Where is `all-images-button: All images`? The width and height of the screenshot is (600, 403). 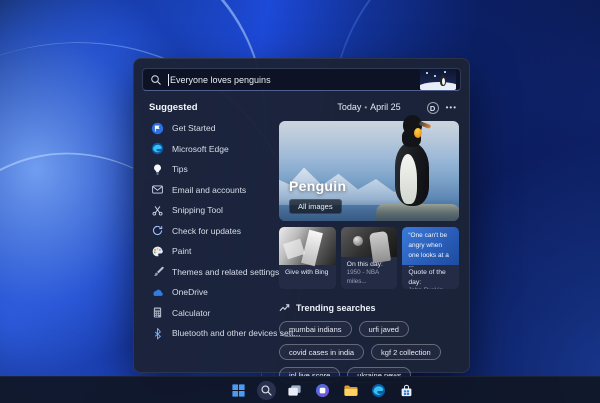
all-images-button: All images is located at coordinates (315, 206).